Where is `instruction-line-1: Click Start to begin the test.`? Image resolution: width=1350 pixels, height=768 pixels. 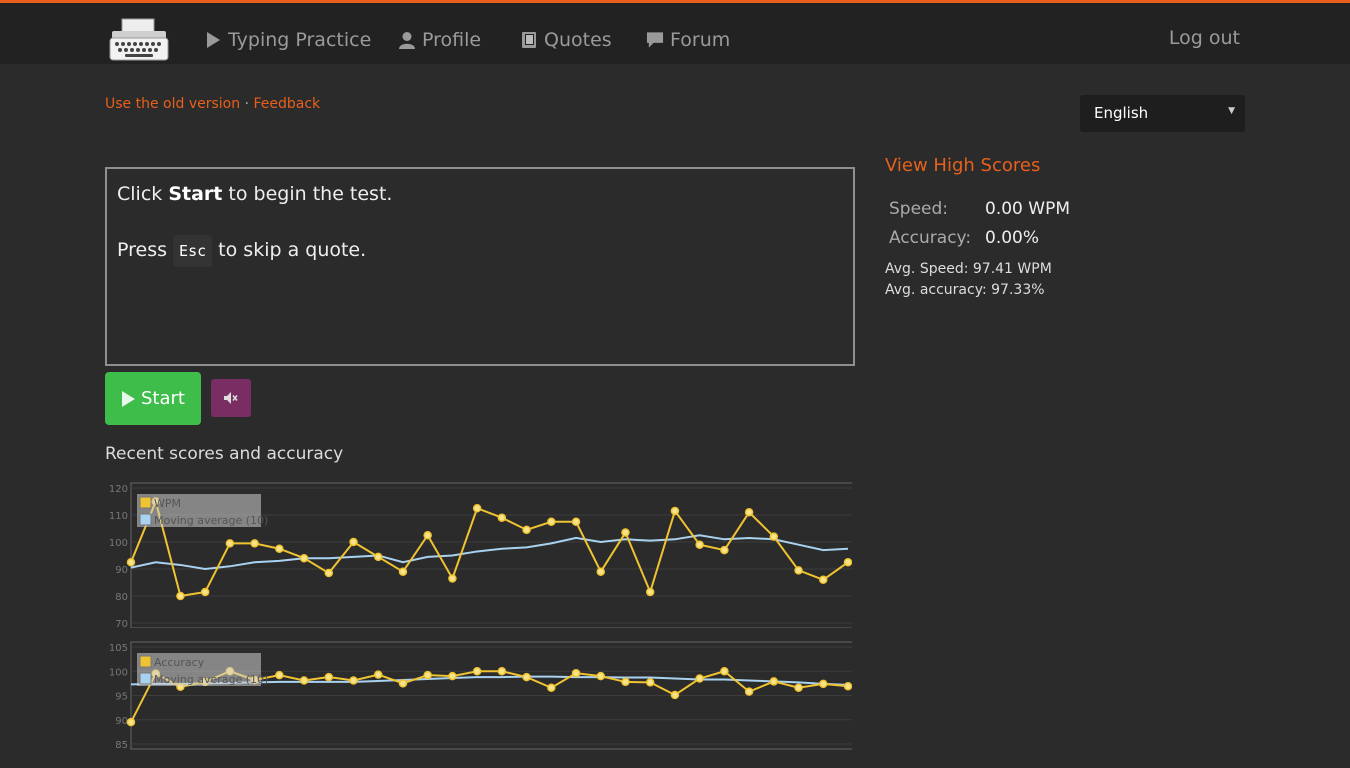
instruction-line-1: Click Start to begin the test. is located at coordinates (480, 194).